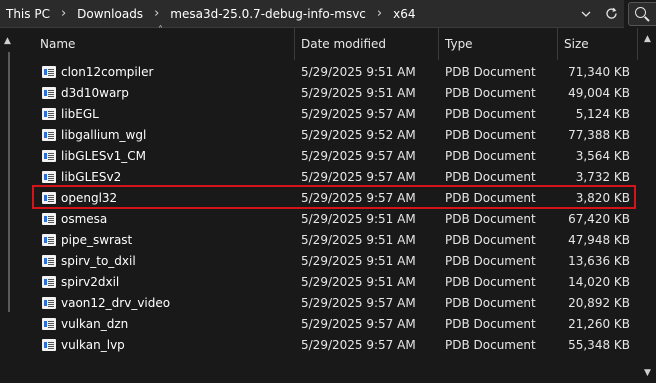 This screenshot has height=383, width=656. I want to click on column-header-date-modified: Date modified, so click(367, 44).